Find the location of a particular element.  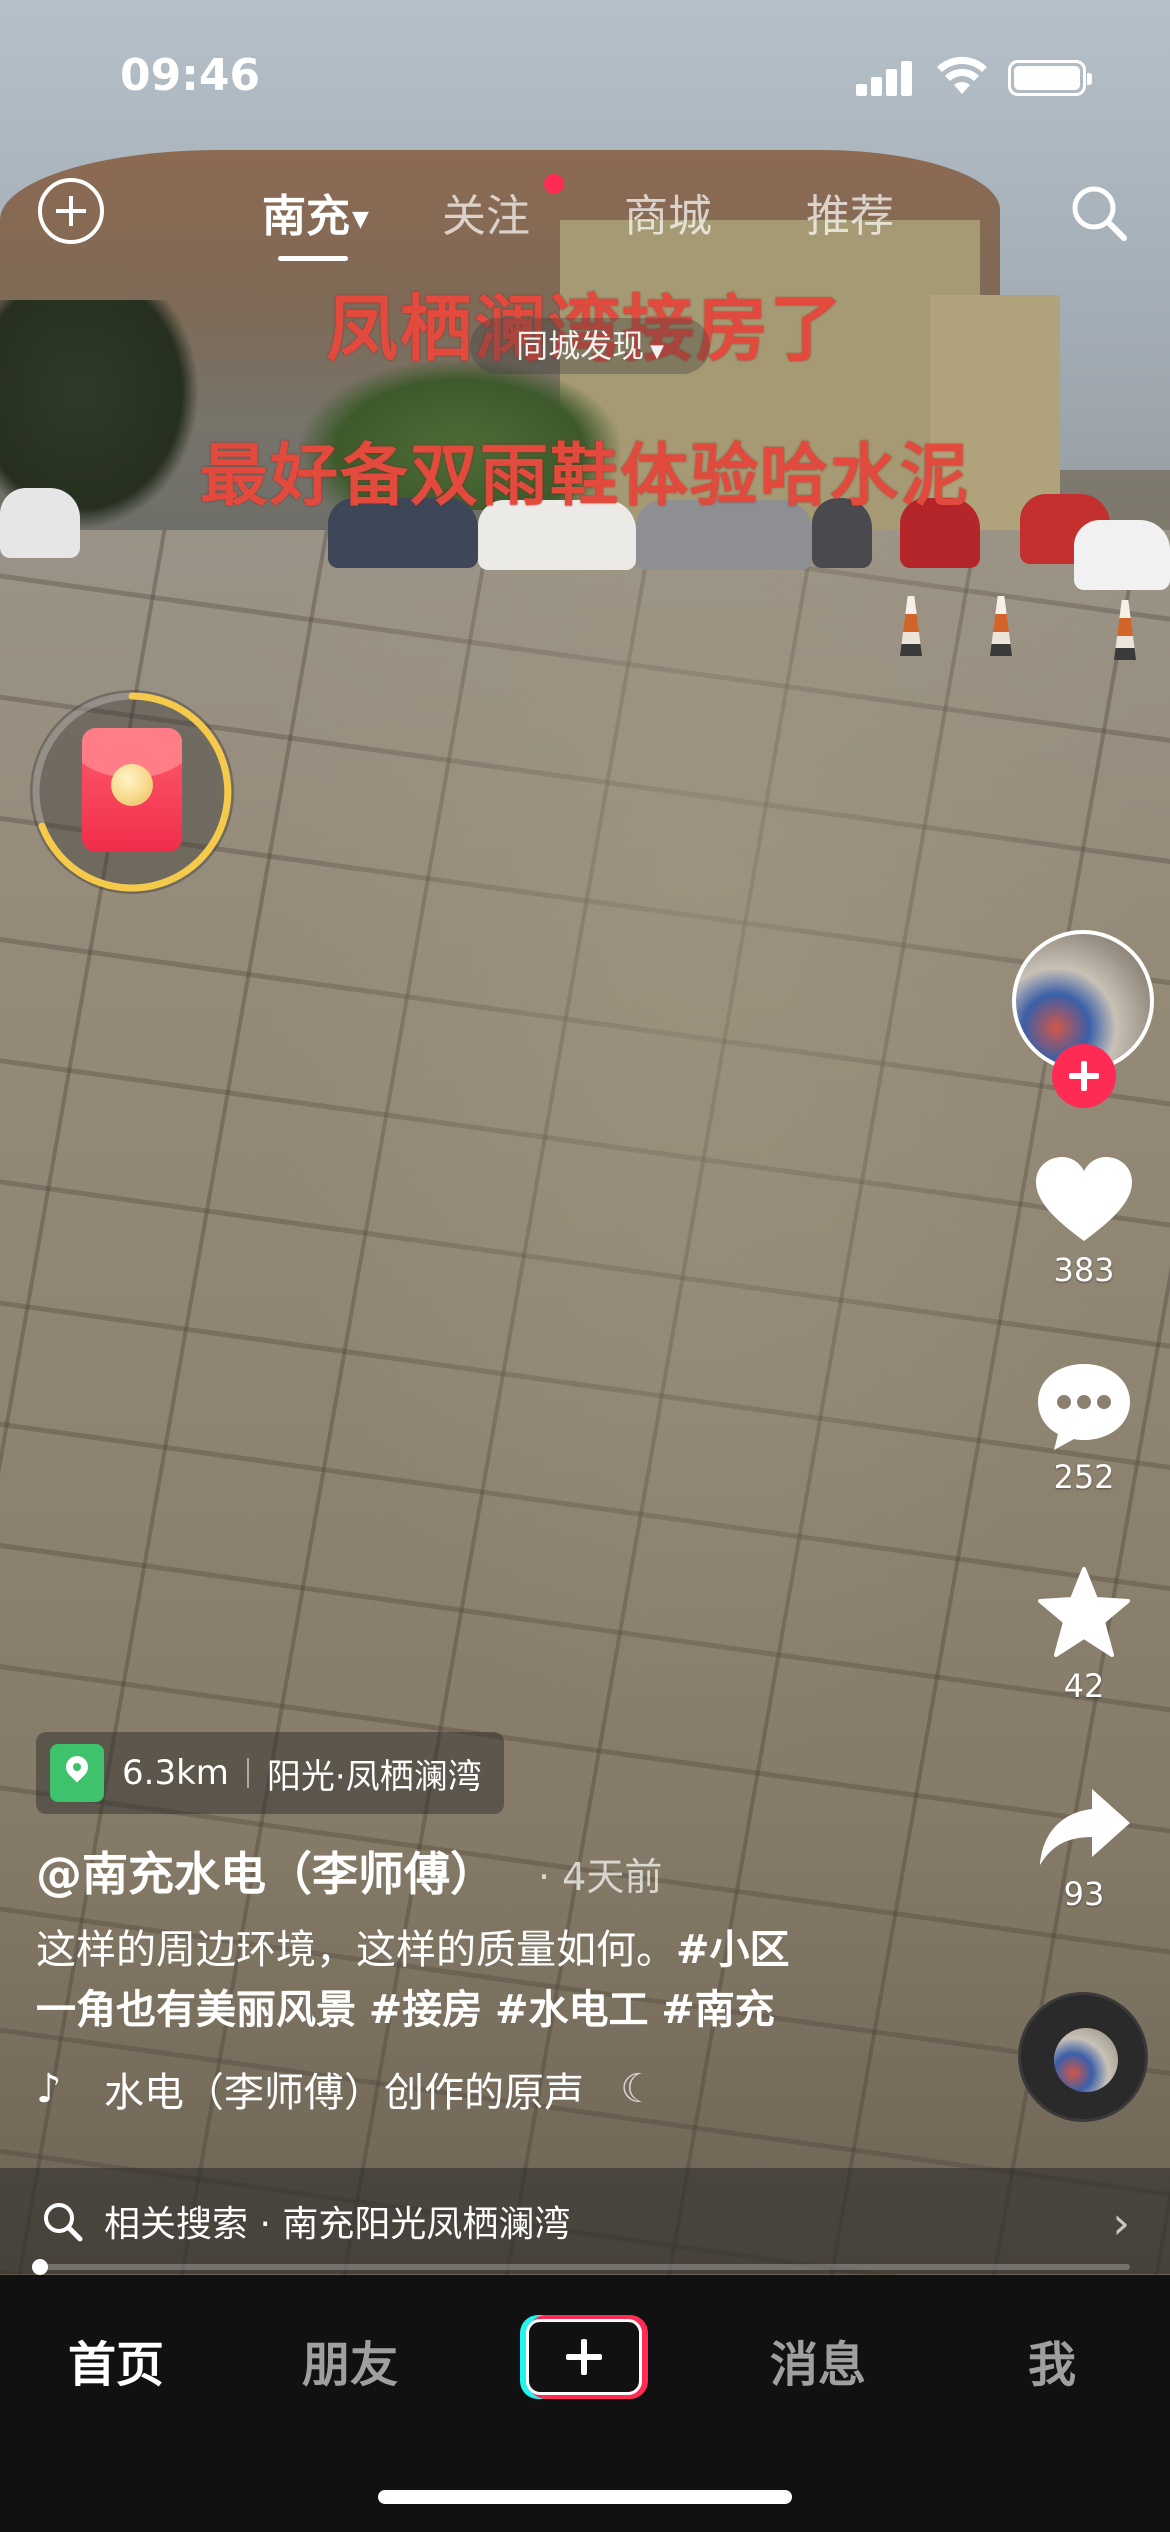

share-button: 93 is located at coordinates (1084, 1849).